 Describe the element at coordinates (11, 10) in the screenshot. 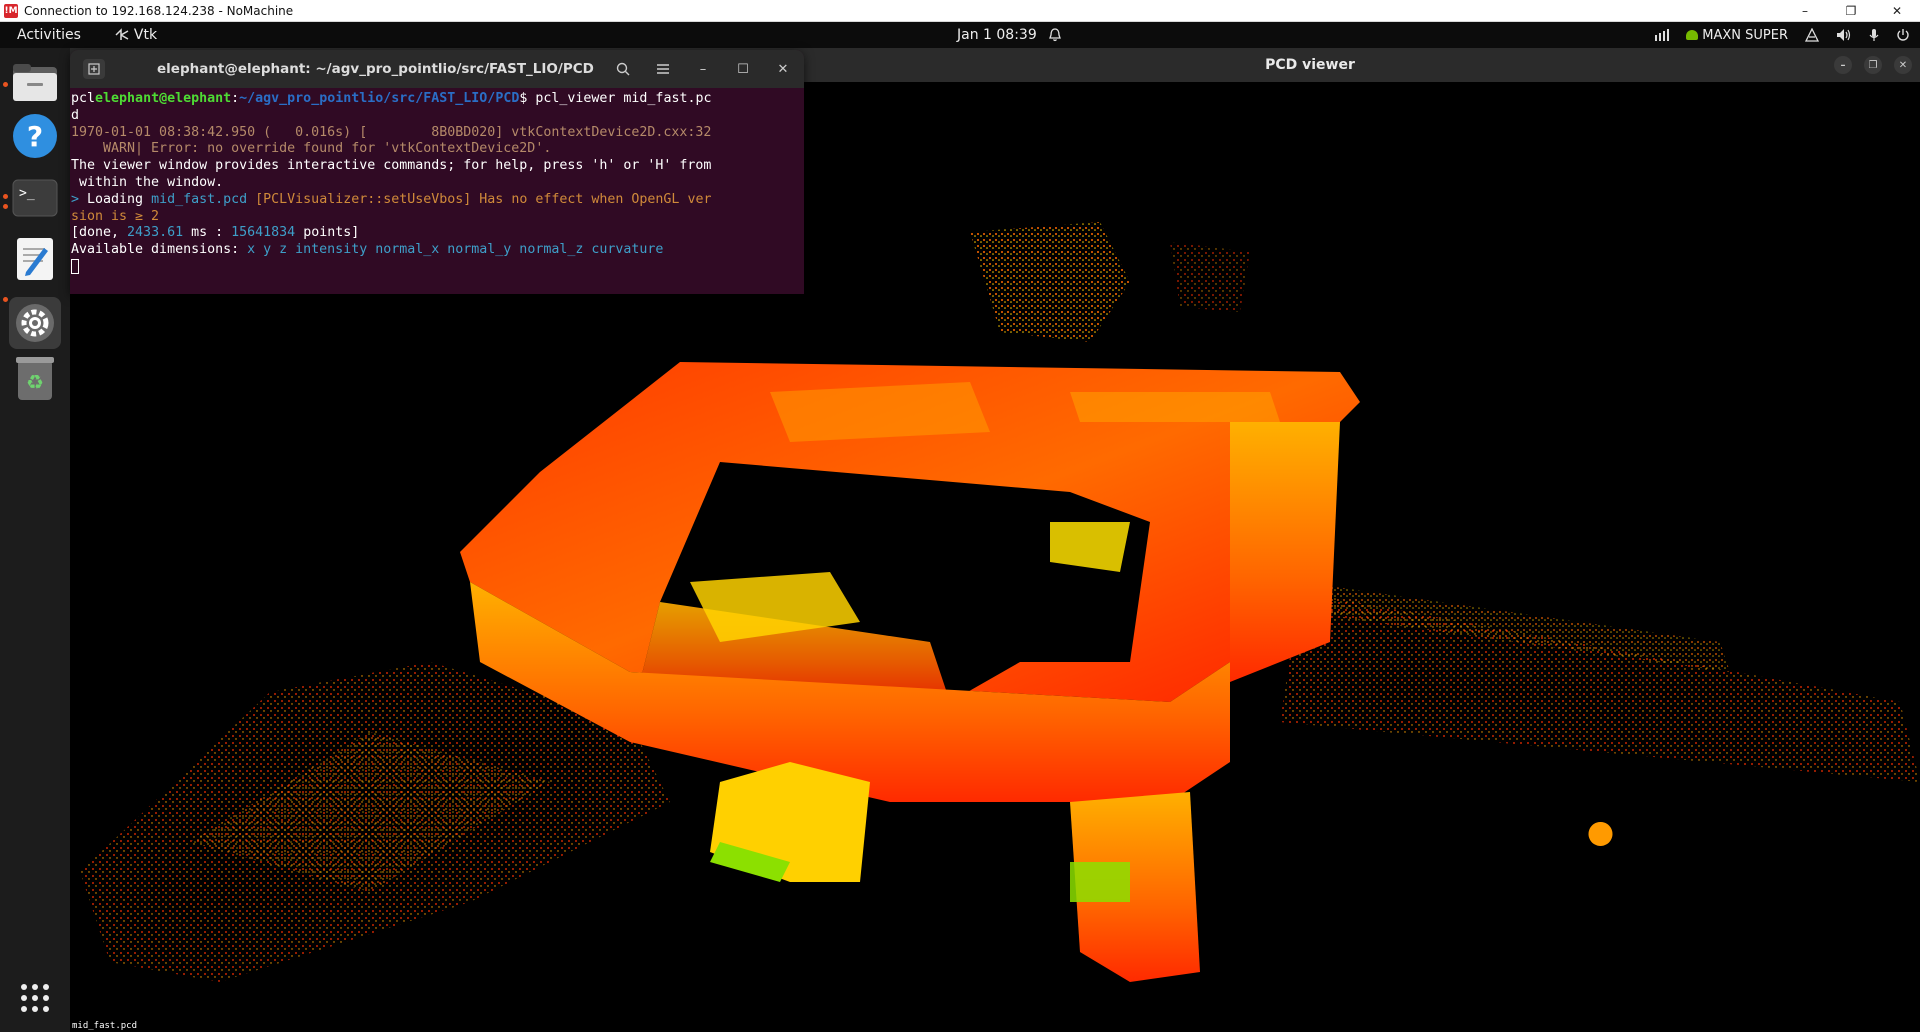

I see `nomachine-logo-icon: !M` at that location.